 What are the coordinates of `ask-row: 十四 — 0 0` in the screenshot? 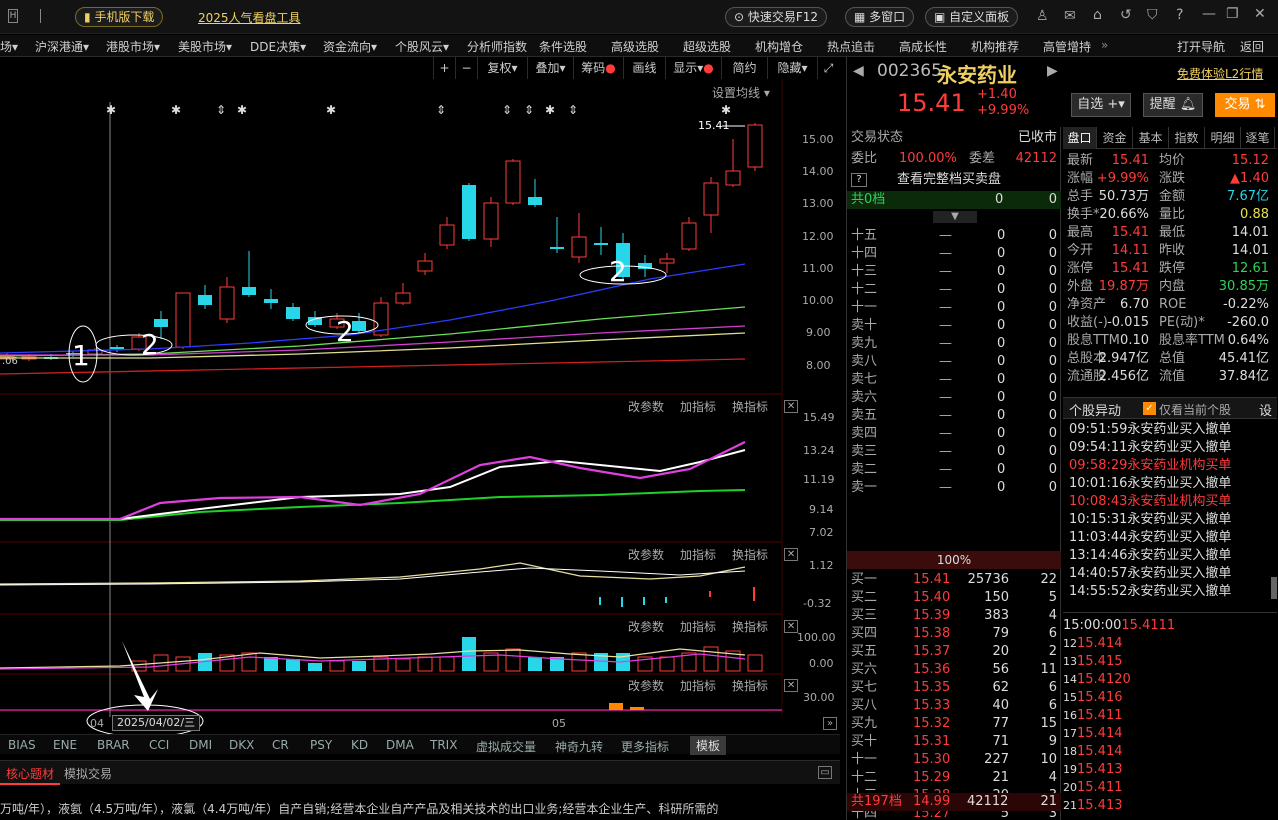 It's located at (954, 254).